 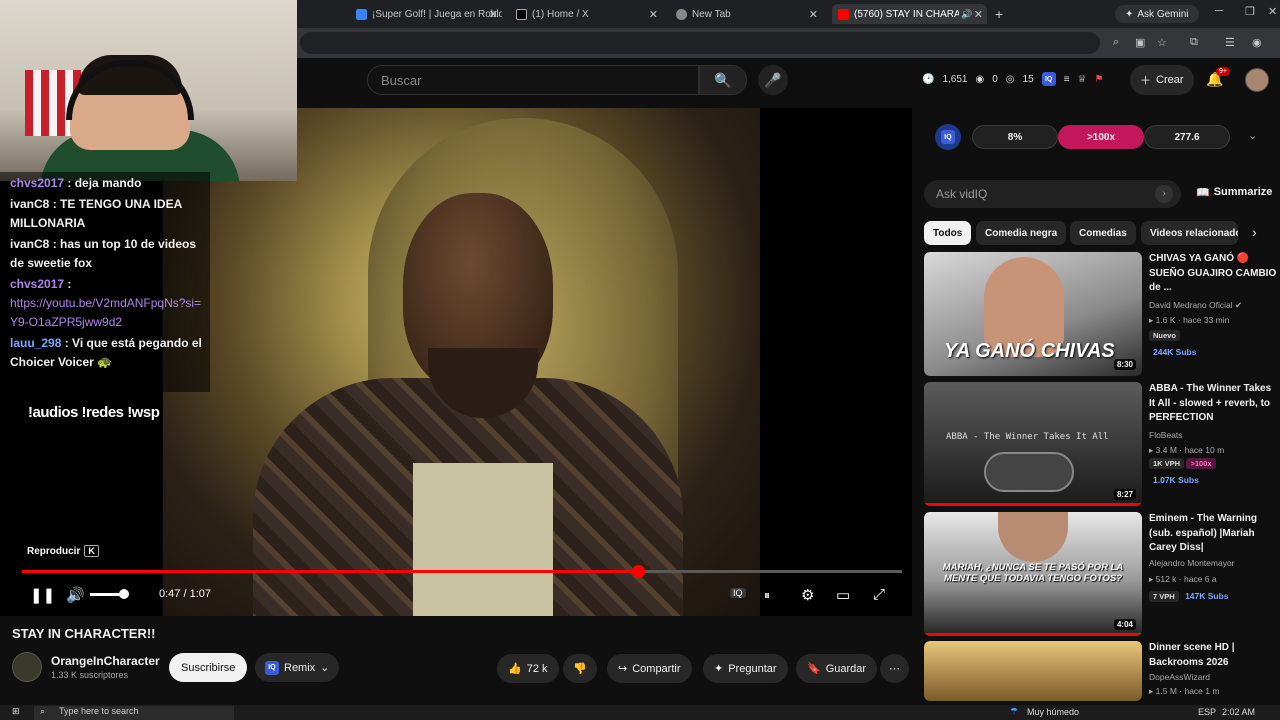 I want to click on search-input: Buscar, so click(x=533, y=80).